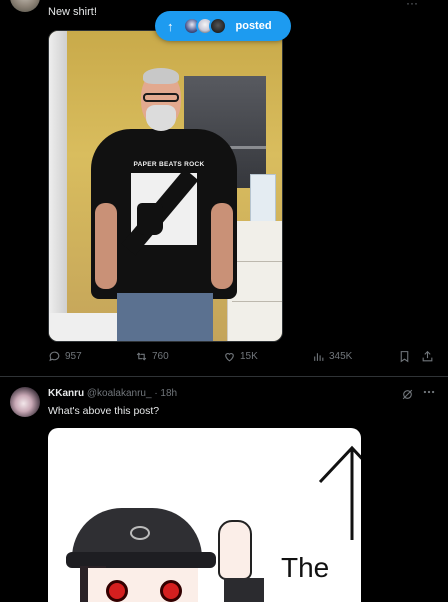  I want to click on character-face, so click(143, 585).